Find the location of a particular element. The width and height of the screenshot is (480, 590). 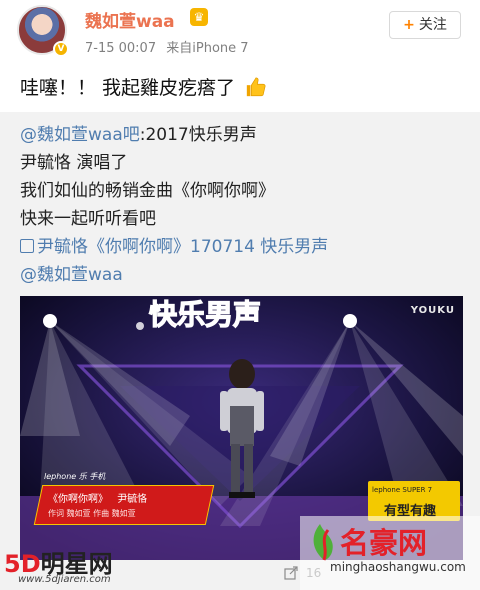

repost-icon is located at coordinates (291, 573).